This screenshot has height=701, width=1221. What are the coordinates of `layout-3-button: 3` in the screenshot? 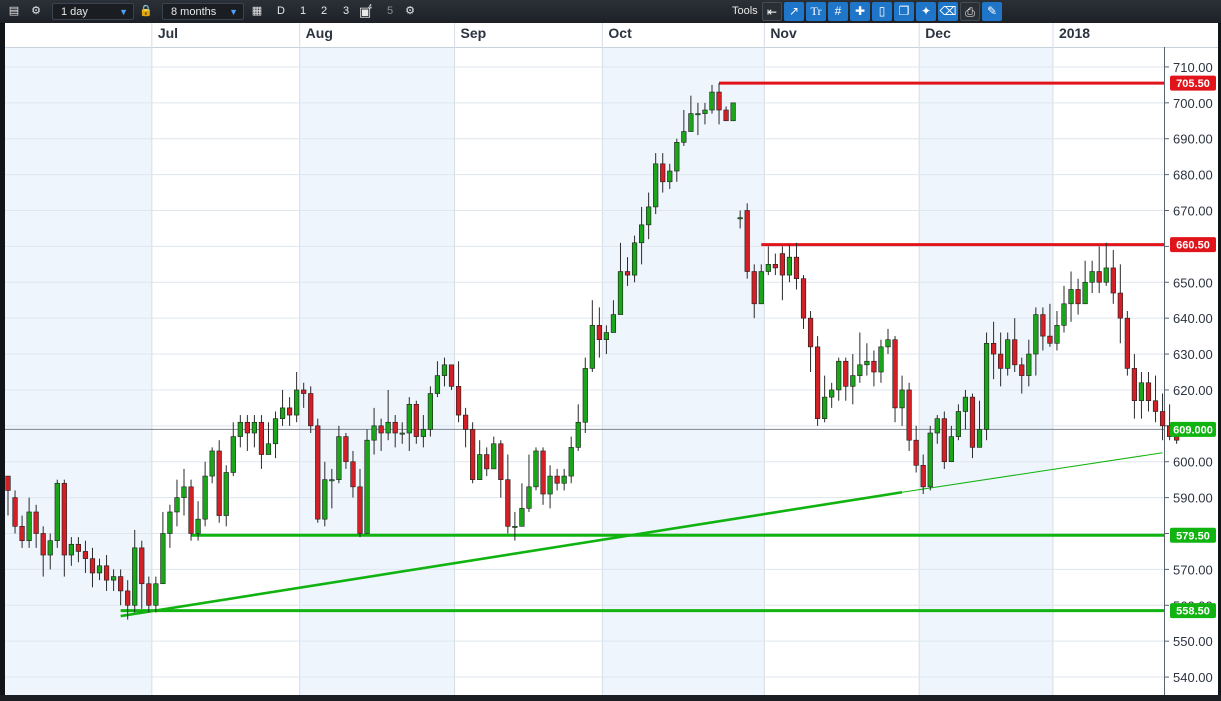 It's located at (346, 11).